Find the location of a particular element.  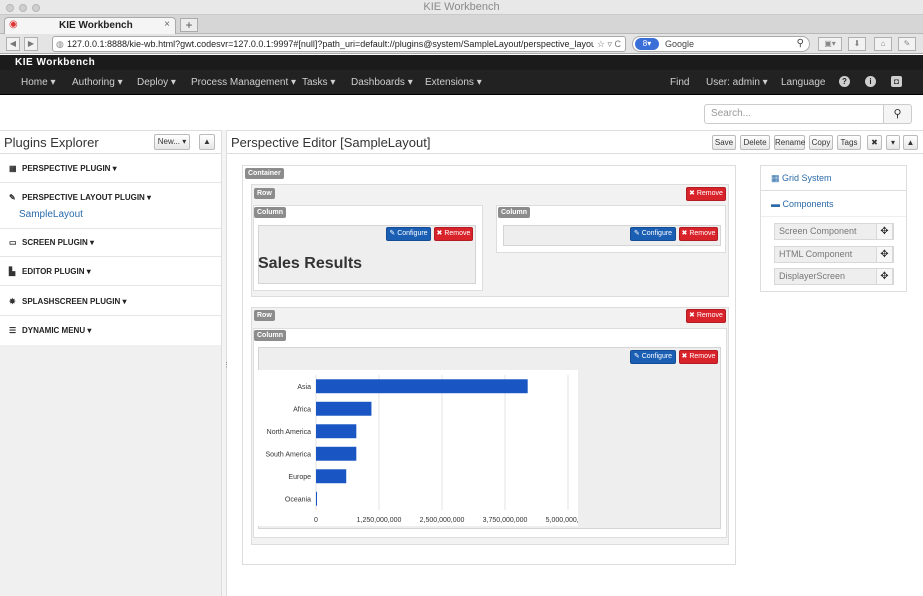

collapse-editor-button: ▲ is located at coordinates (910, 142).